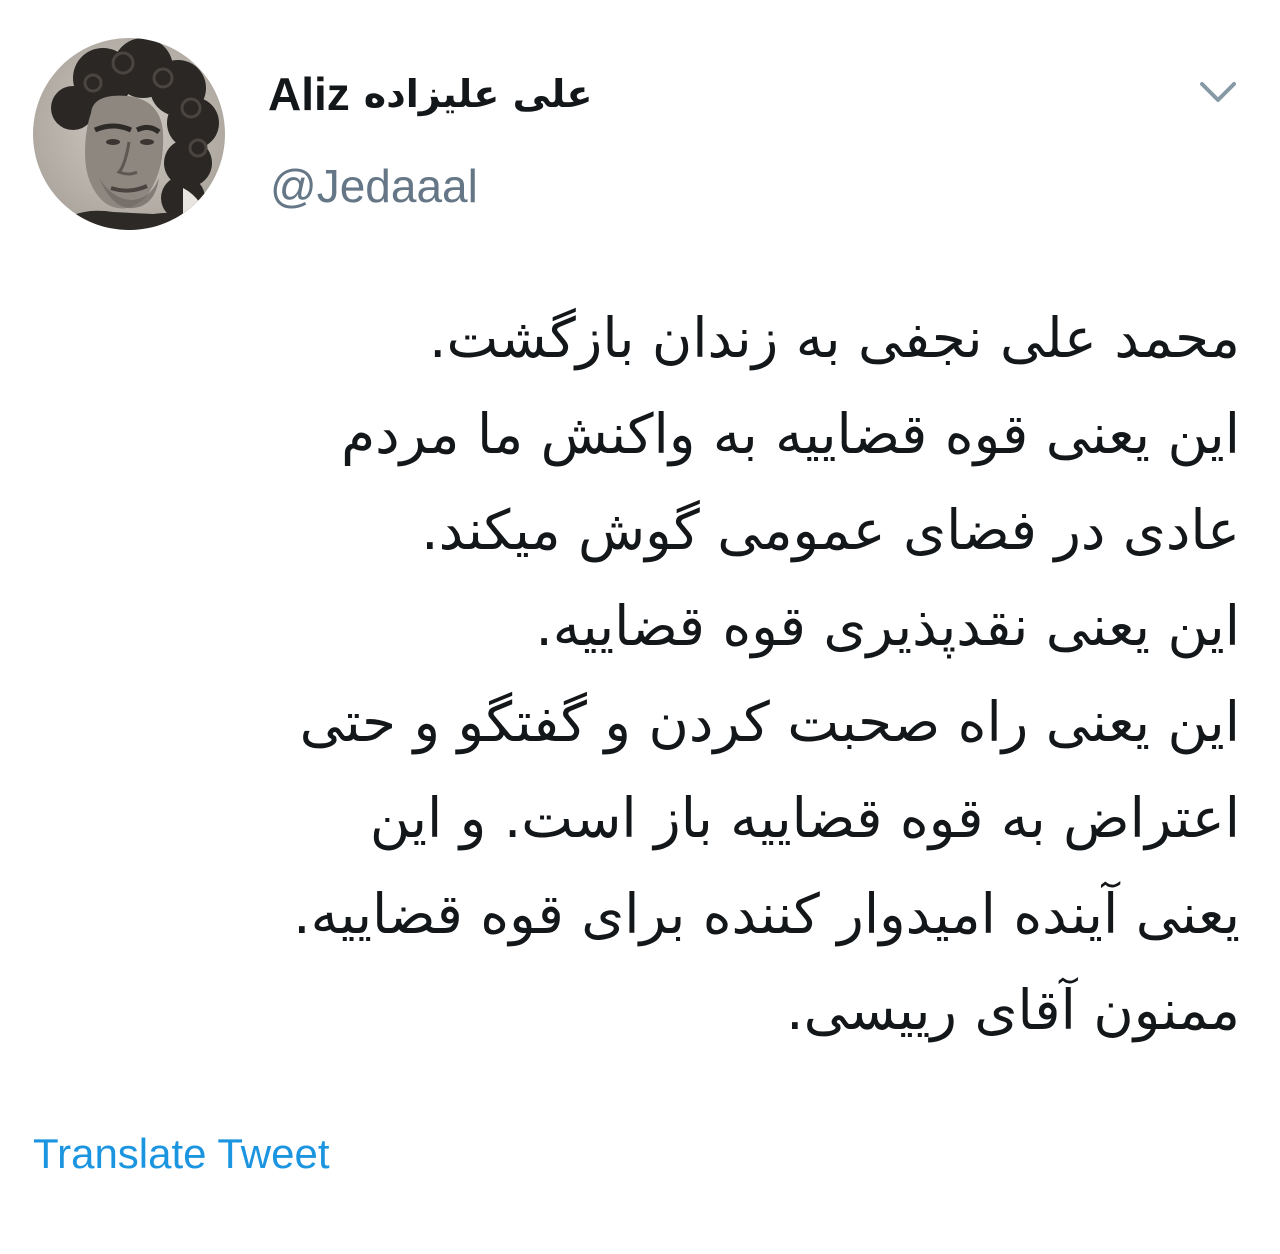 This screenshot has height=1254, width=1280. What do you see at coordinates (804, 818) in the screenshot?
I see `tweet-text-line: اعتراض به قوه قضاییه باز است. و این` at bounding box center [804, 818].